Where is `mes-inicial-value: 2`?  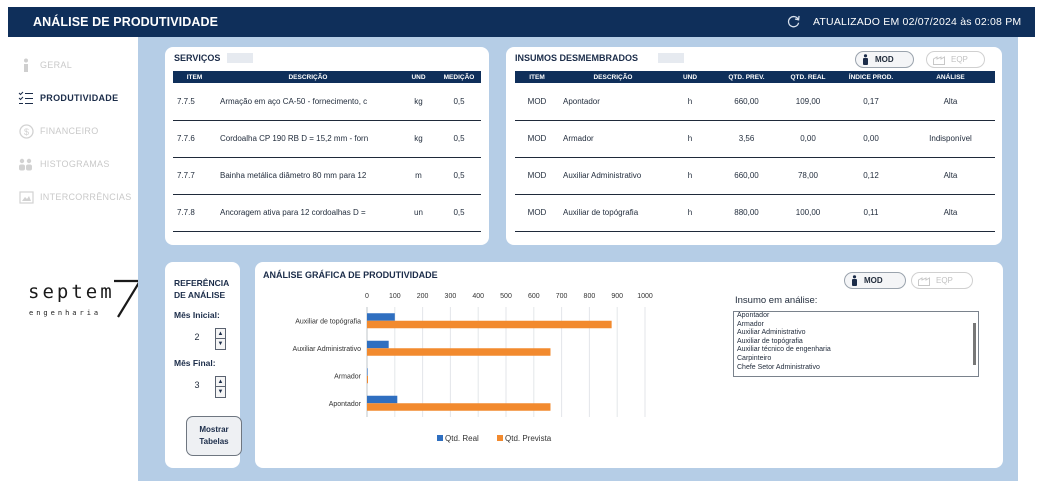 mes-inicial-value: 2 is located at coordinates (197, 337).